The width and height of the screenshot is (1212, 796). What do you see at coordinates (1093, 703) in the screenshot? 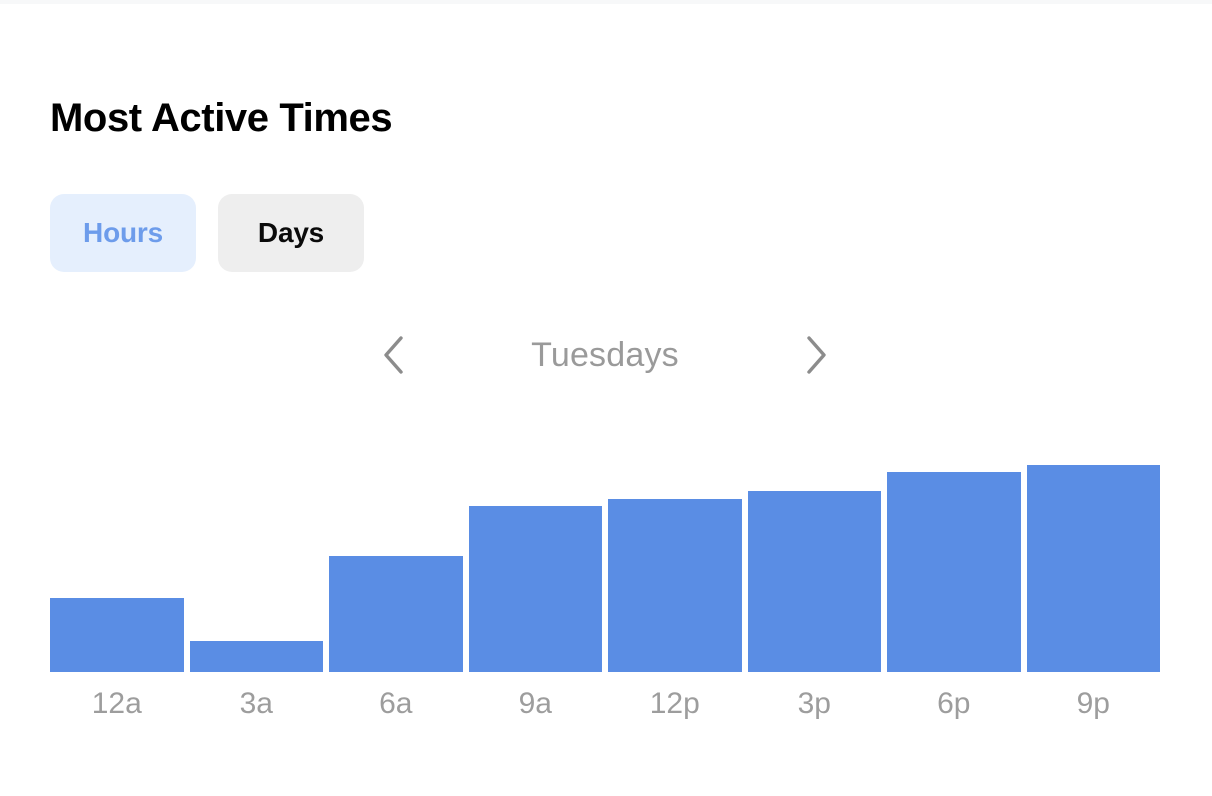
I see `axis-label: 9p` at bounding box center [1093, 703].